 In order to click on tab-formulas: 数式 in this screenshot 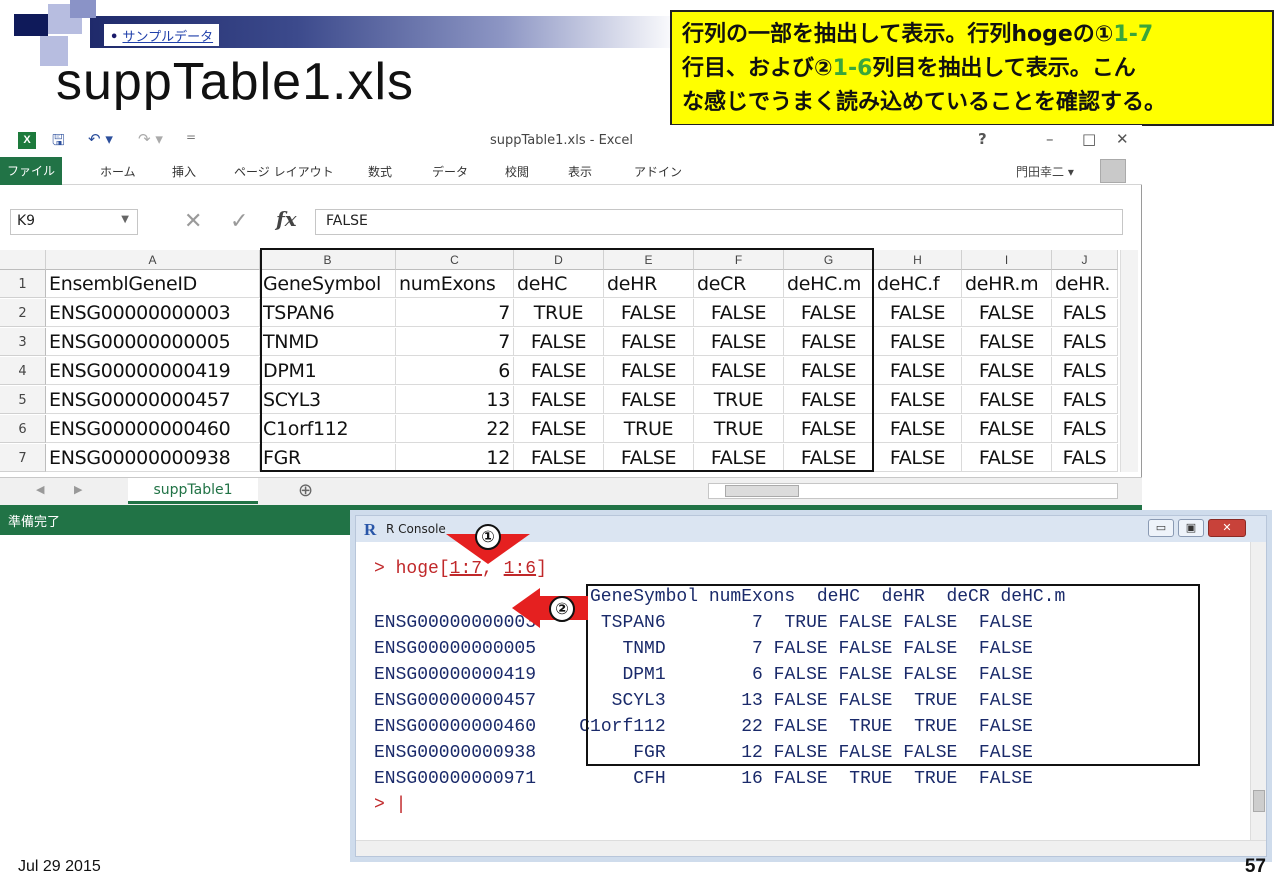, I will do `click(380, 171)`.